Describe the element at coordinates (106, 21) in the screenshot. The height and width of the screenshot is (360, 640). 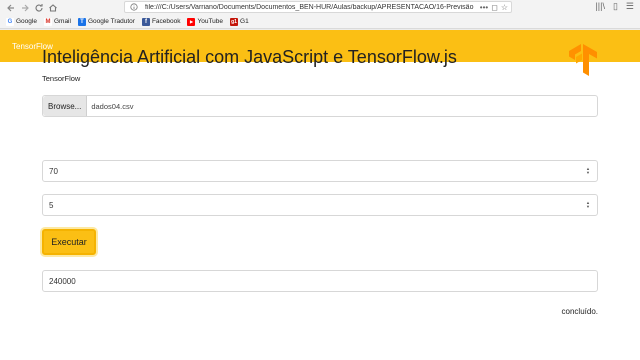
I see `bookmark-google-tradutor: T Google Tradutor` at that location.